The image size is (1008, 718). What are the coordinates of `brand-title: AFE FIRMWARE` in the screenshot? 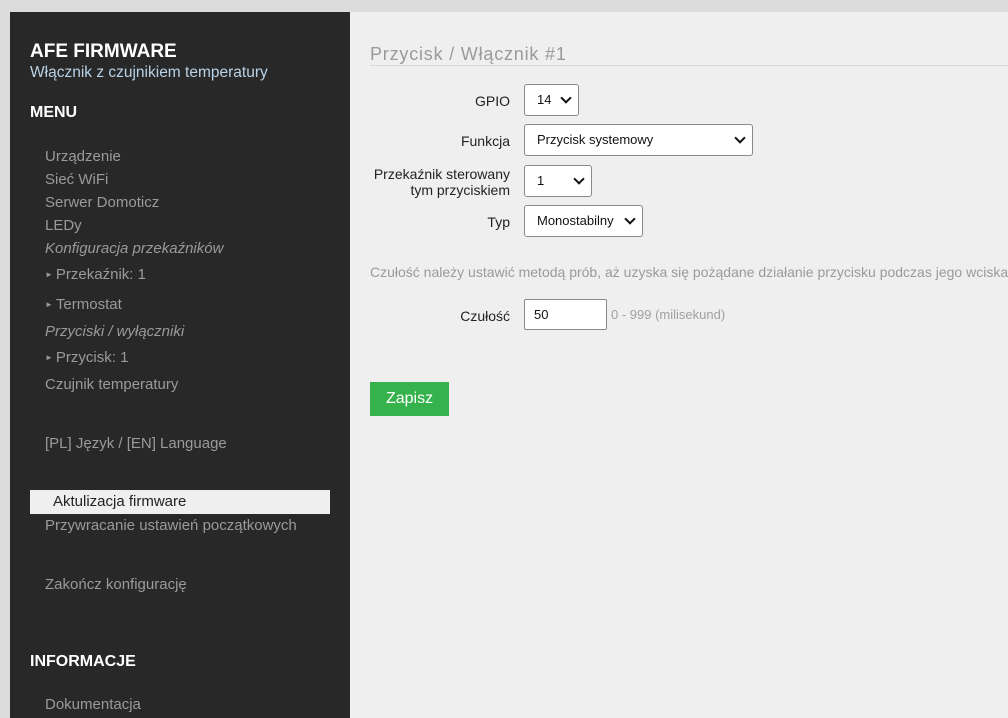 It's located at (103, 51).